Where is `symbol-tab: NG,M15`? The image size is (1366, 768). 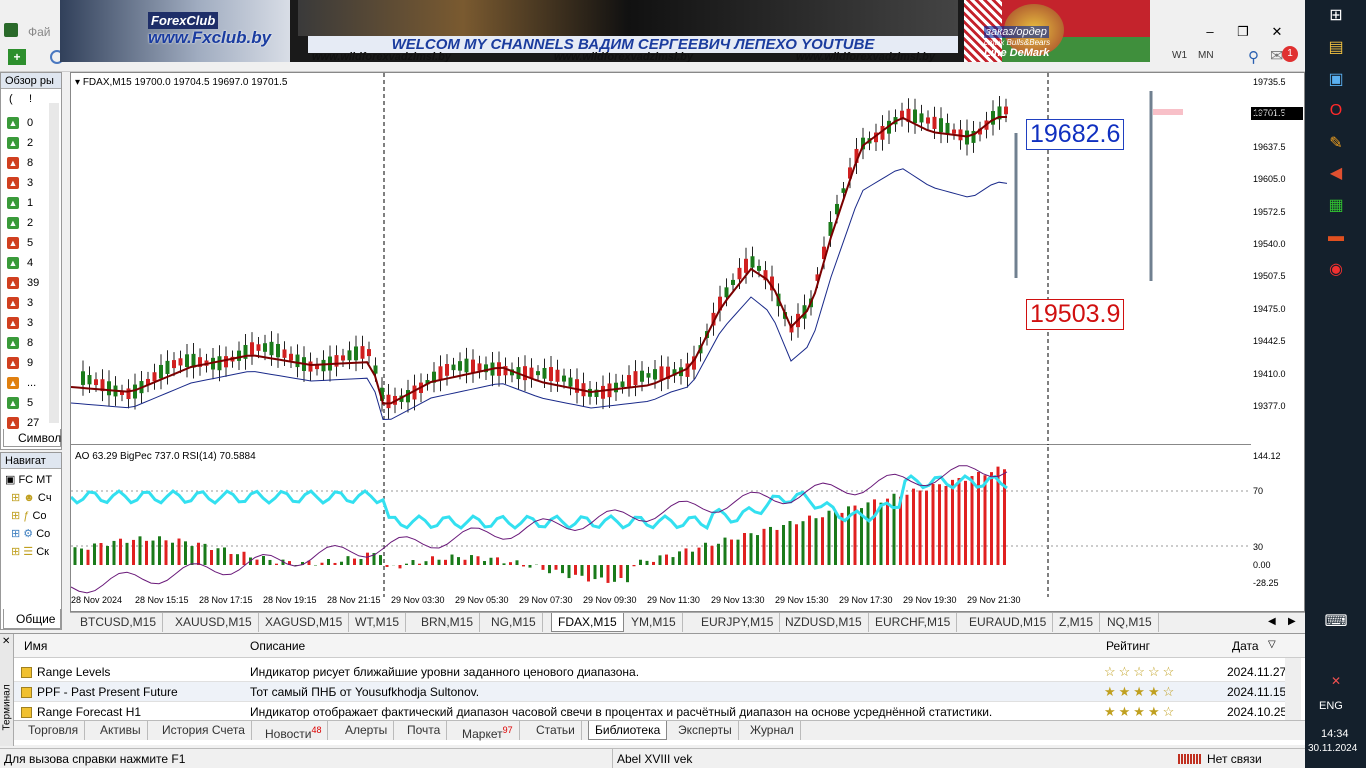 symbol-tab: NG,M15 is located at coordinates (514, 622).